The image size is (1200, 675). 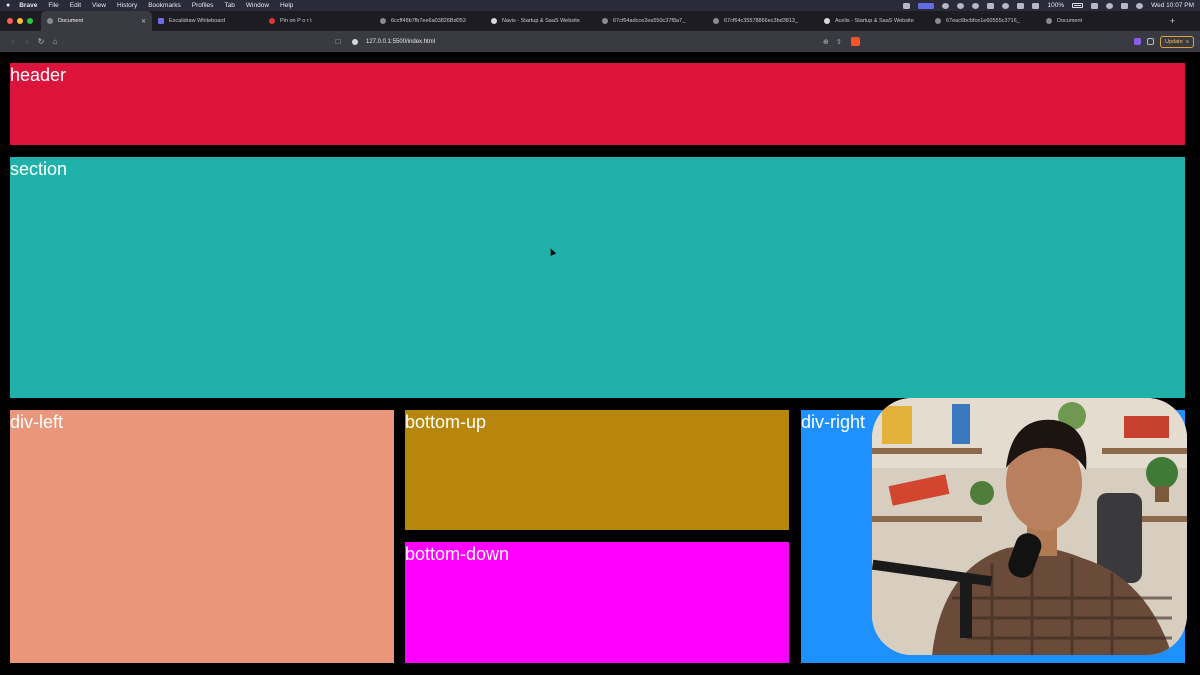 What do you see at coordinates (161, 21) in the screenshot?
I see `excalidraw-icon` at bounding box center [161, 21].